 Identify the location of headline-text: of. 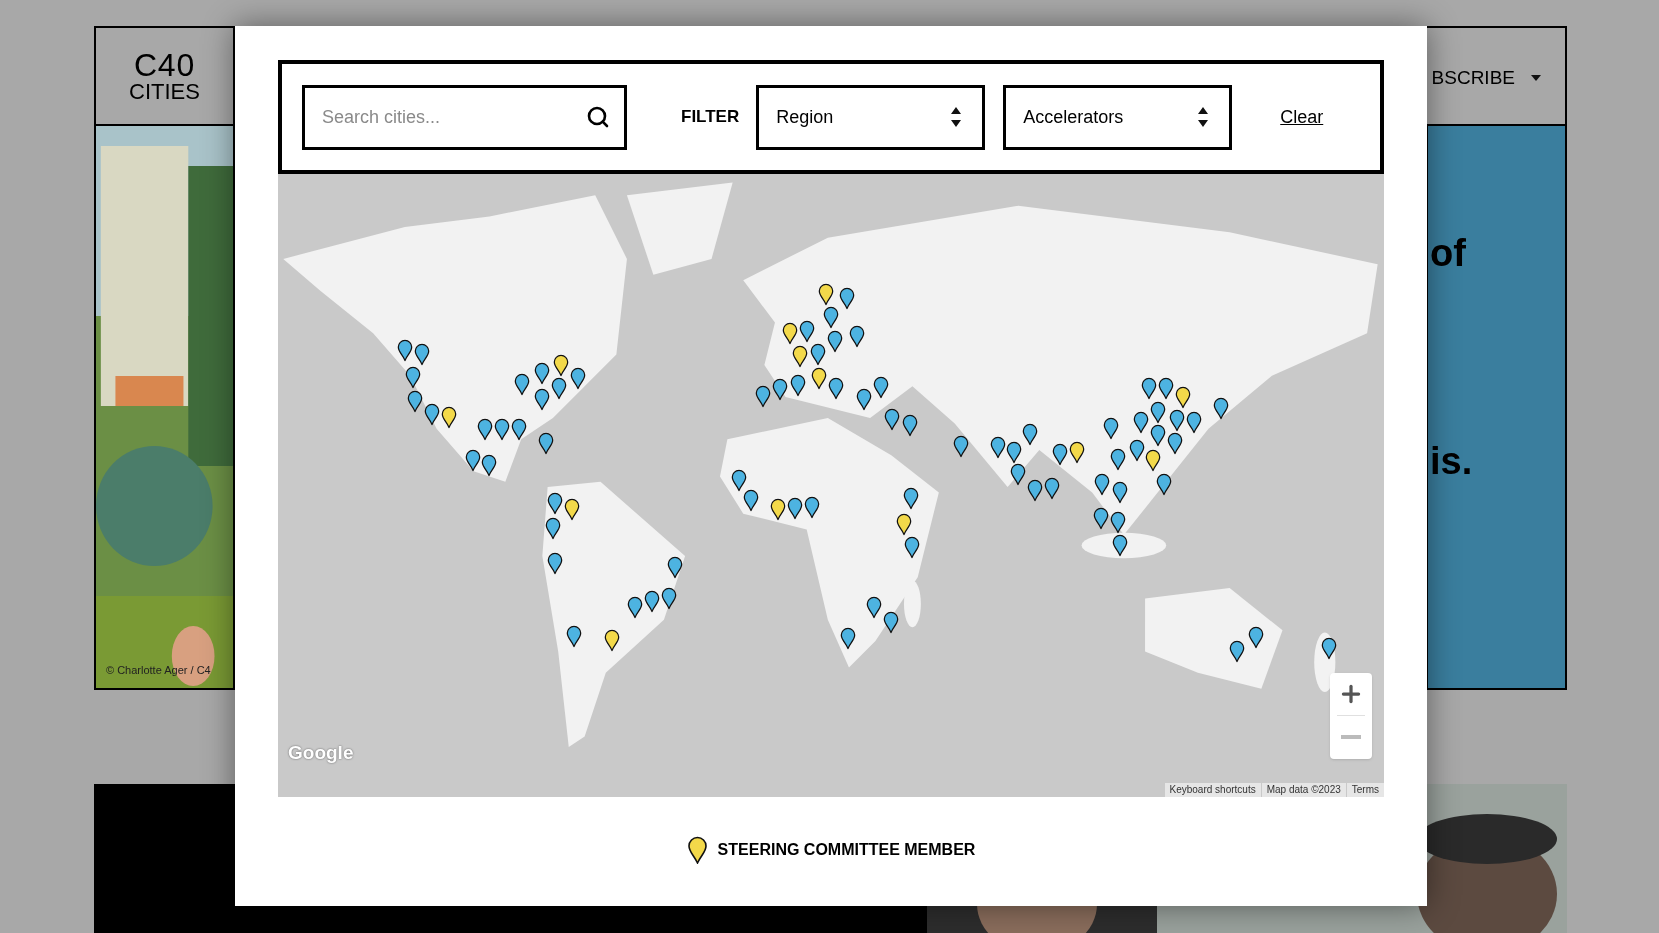
(1448, 253).